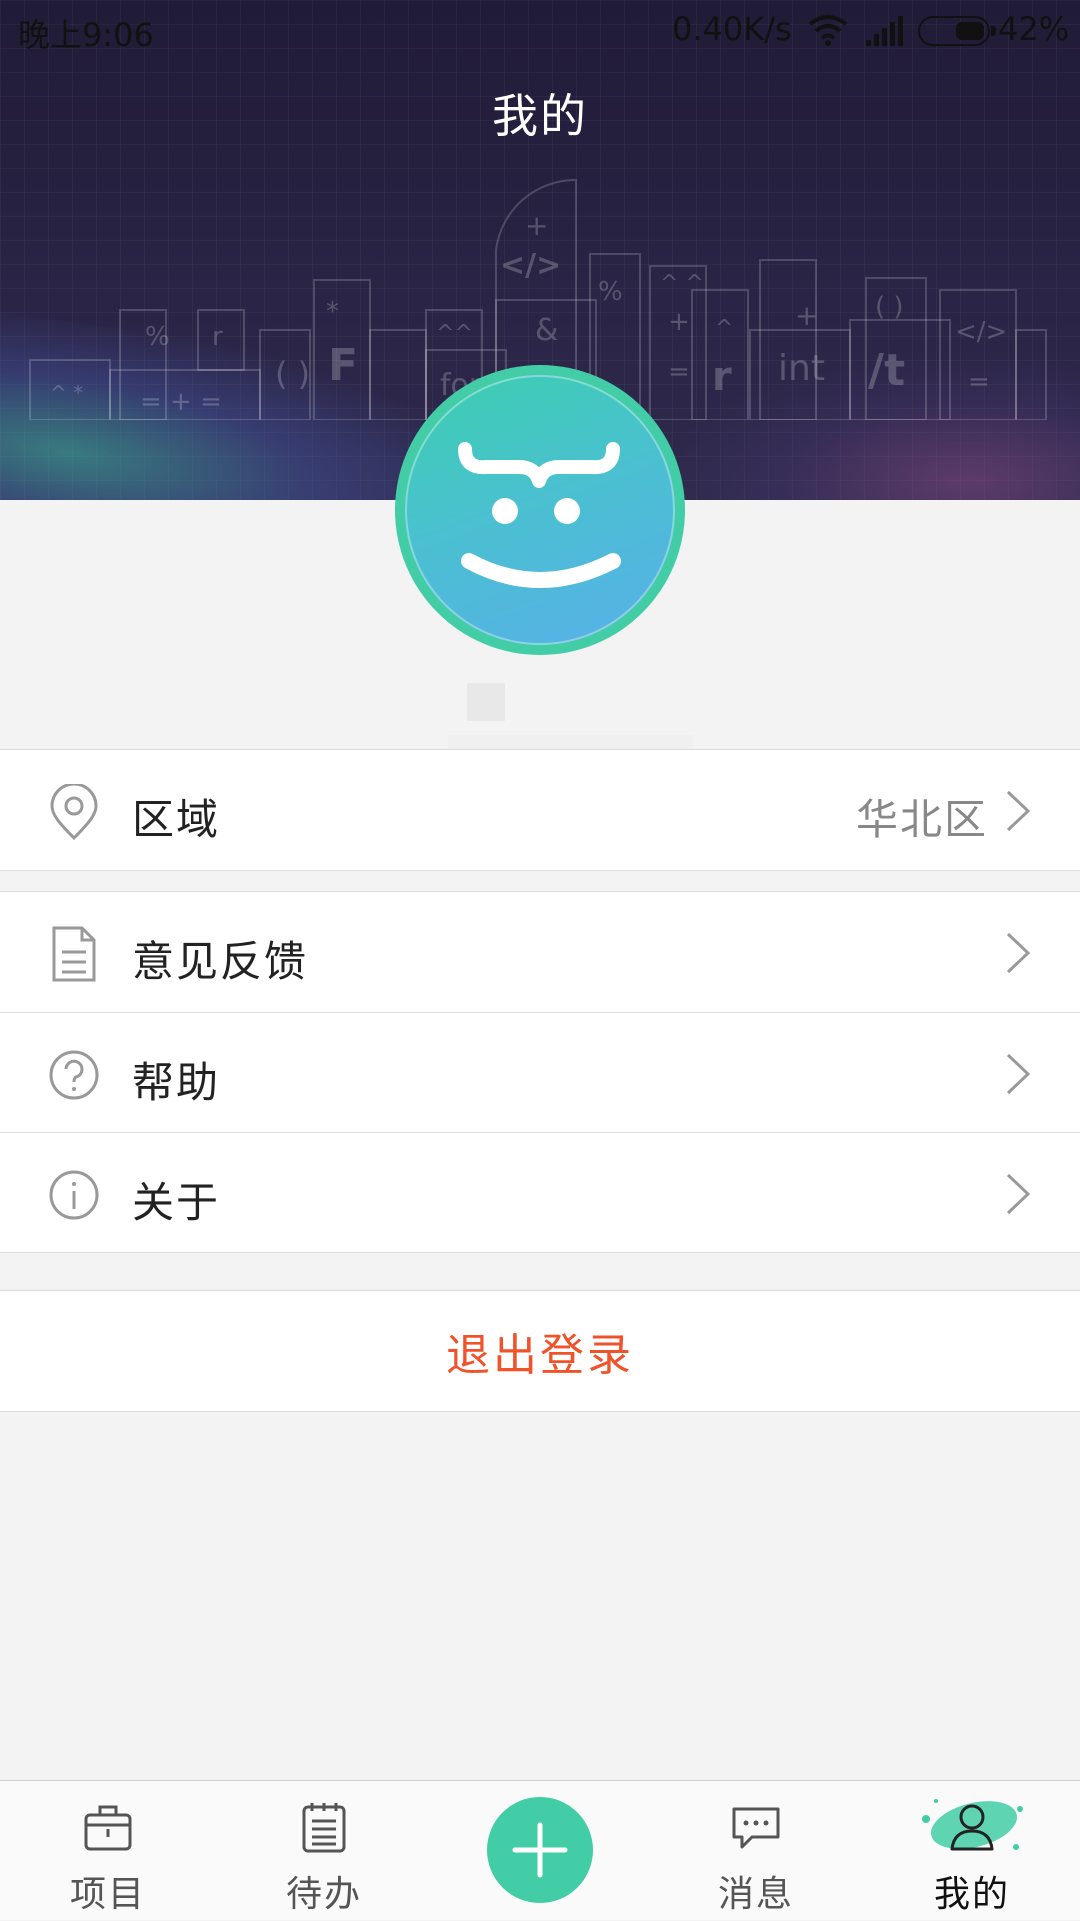  Describe the element at coordinates (107, 1894) in the screenshot. I see `tab-label-projects: 项目` at that location.